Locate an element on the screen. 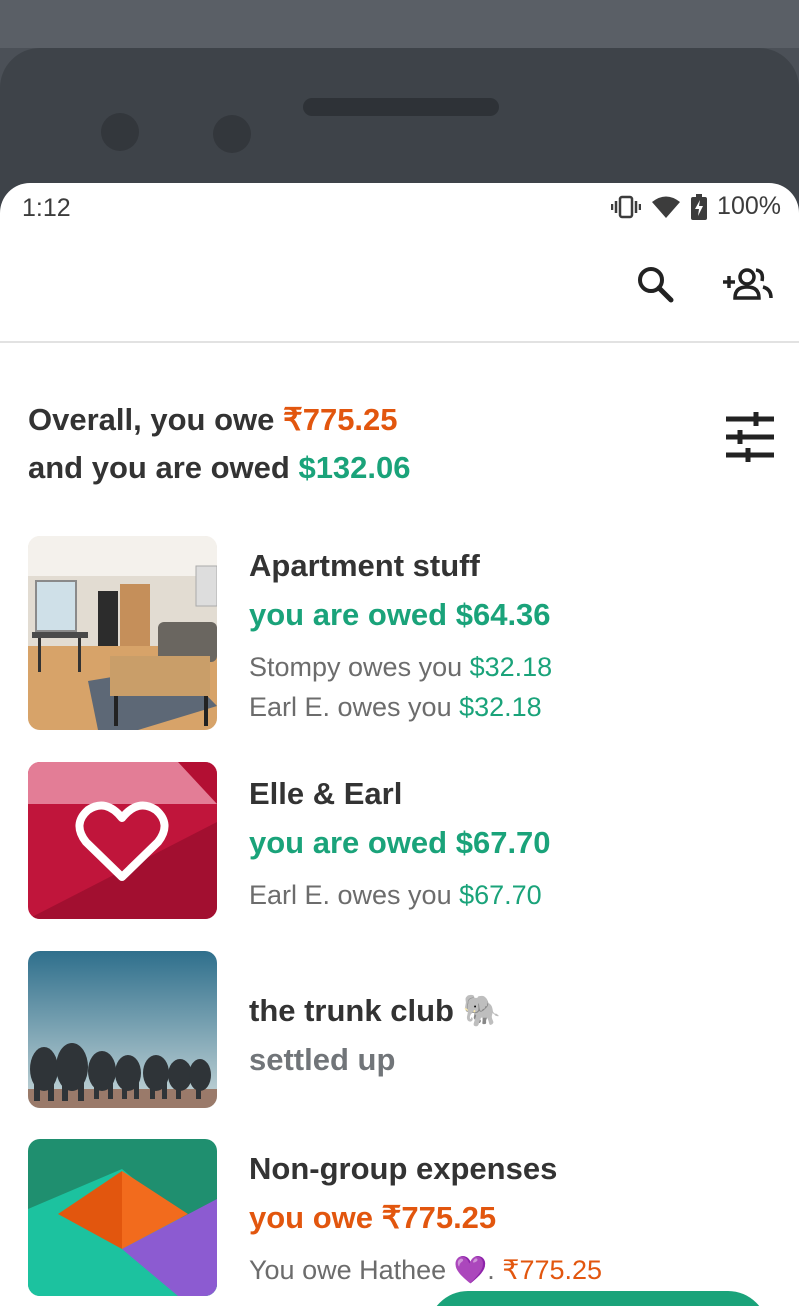 The image size is (799, 1306). status-time: 1:12 is located at coordinates (46, 208).